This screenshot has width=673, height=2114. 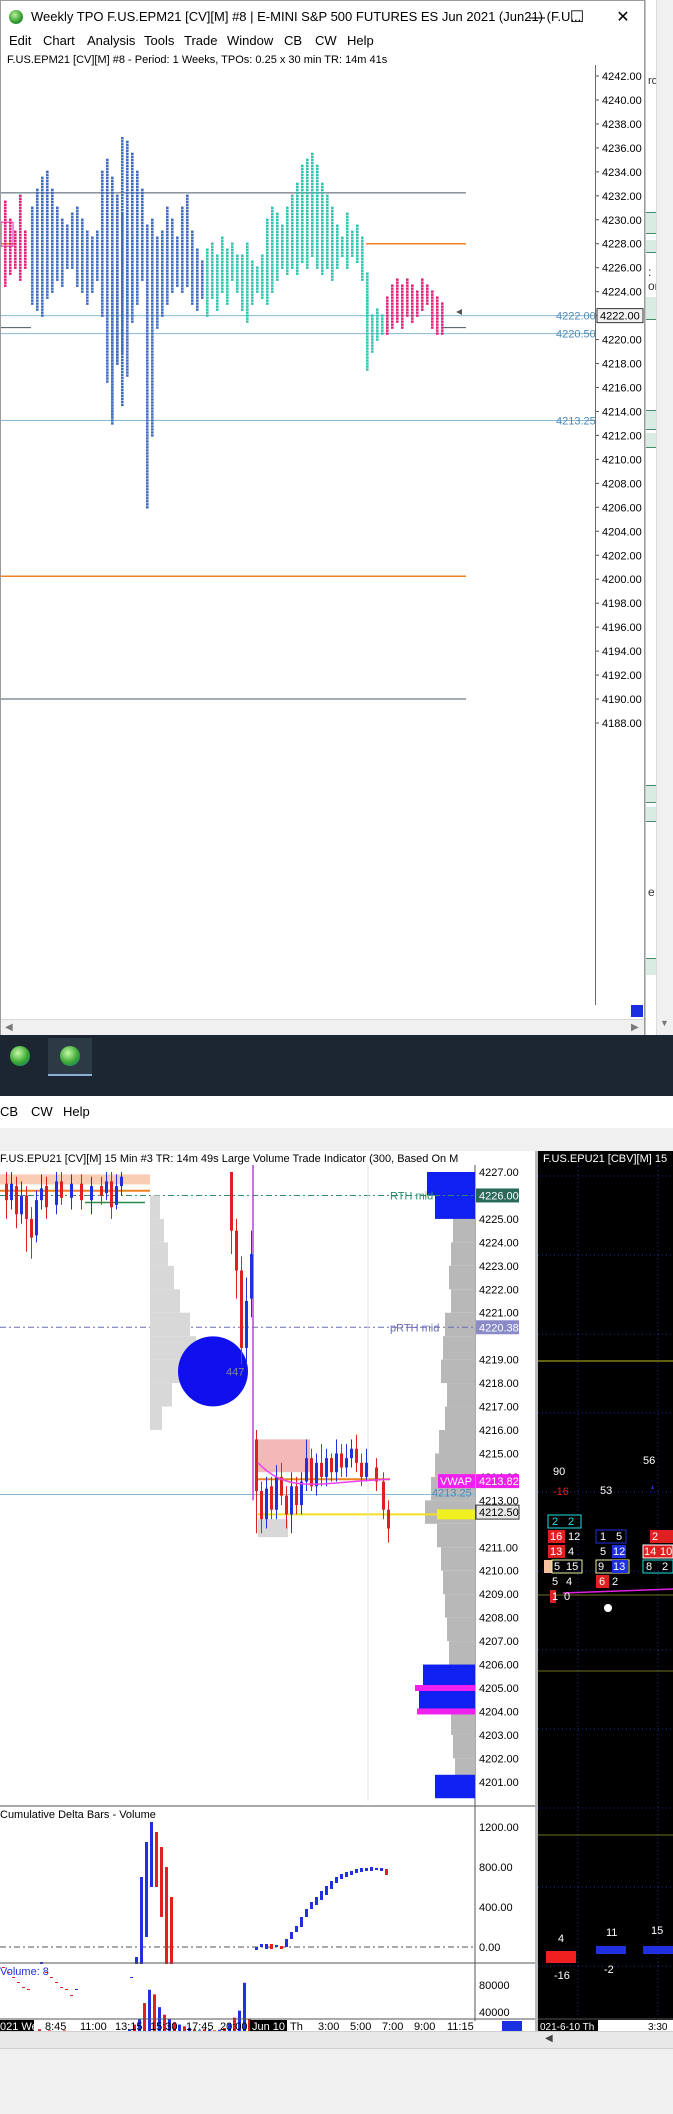 I want to click on tpo-price-label: 4232.00, so click(x=622, y=197).